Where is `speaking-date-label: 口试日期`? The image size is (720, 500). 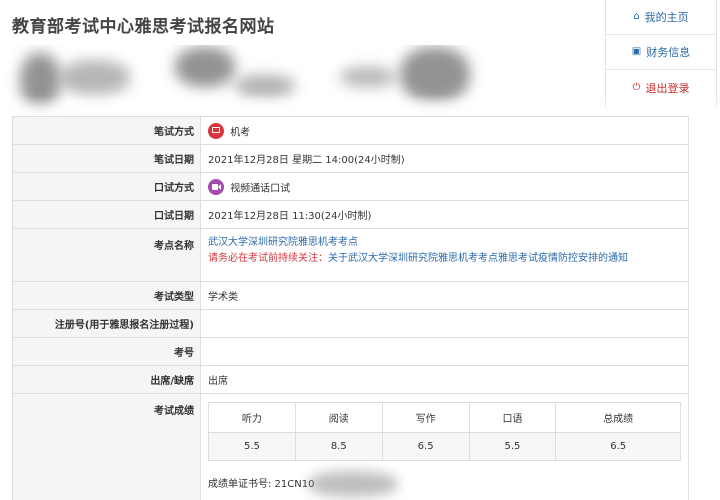 speaking-date-label: 口试日期 is located at coordinates (106, 214).